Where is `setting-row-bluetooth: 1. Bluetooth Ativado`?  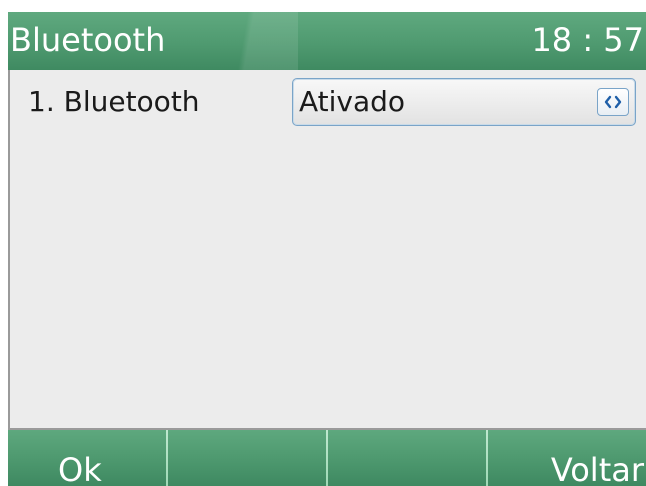 setting-row-bluetooth: 1. Bluetooth Ativado is located at coordinates (328, 103).